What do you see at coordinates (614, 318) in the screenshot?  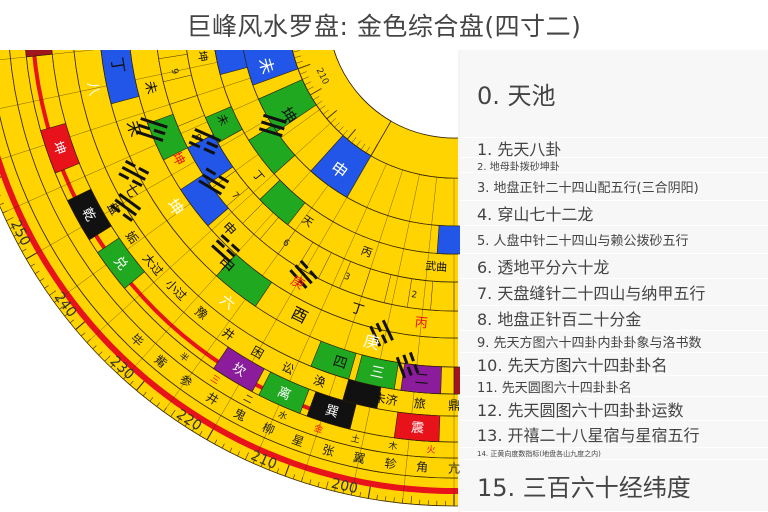 I see `layer-item-8: 8. 地盘正针百二十分金` at bounding box center [614, 318].